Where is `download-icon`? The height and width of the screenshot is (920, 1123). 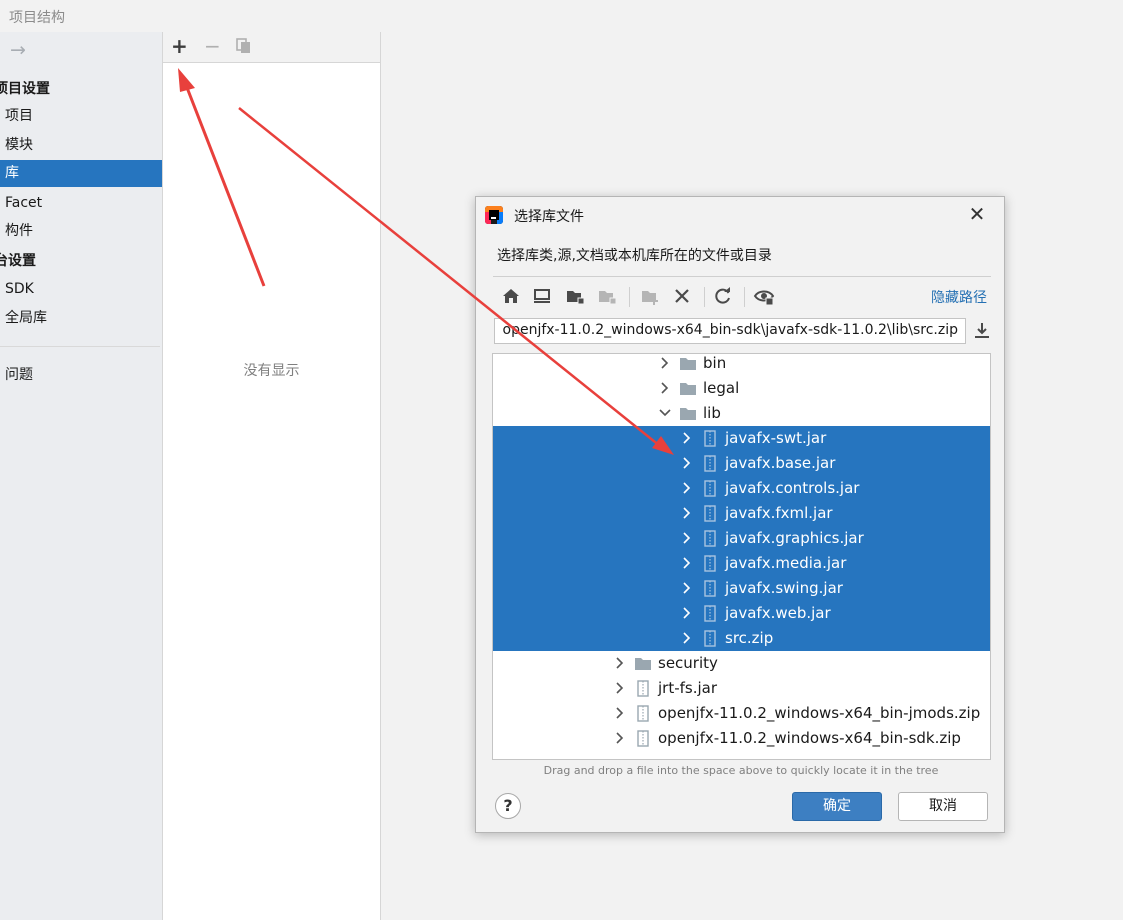 download-icon is located at coordinates (982, 331).